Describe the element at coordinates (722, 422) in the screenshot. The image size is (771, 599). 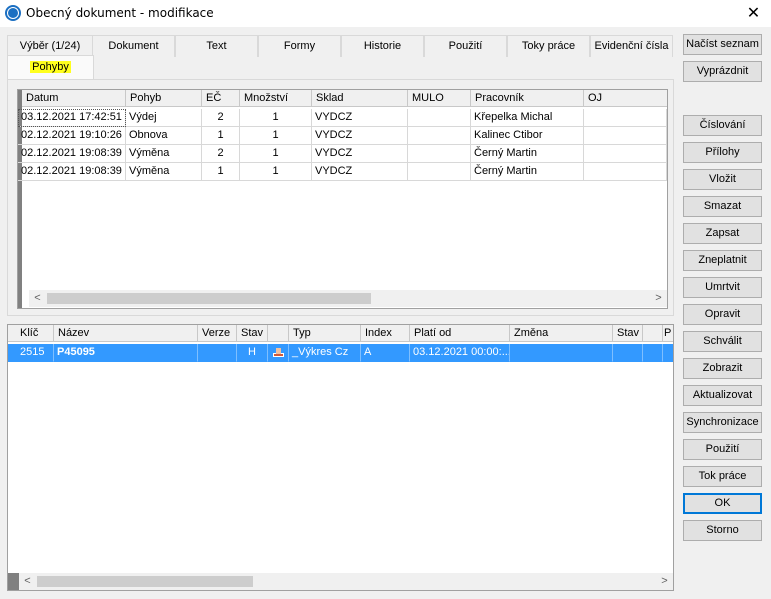
I see `synchronize-button: Synchronizace` at that location.